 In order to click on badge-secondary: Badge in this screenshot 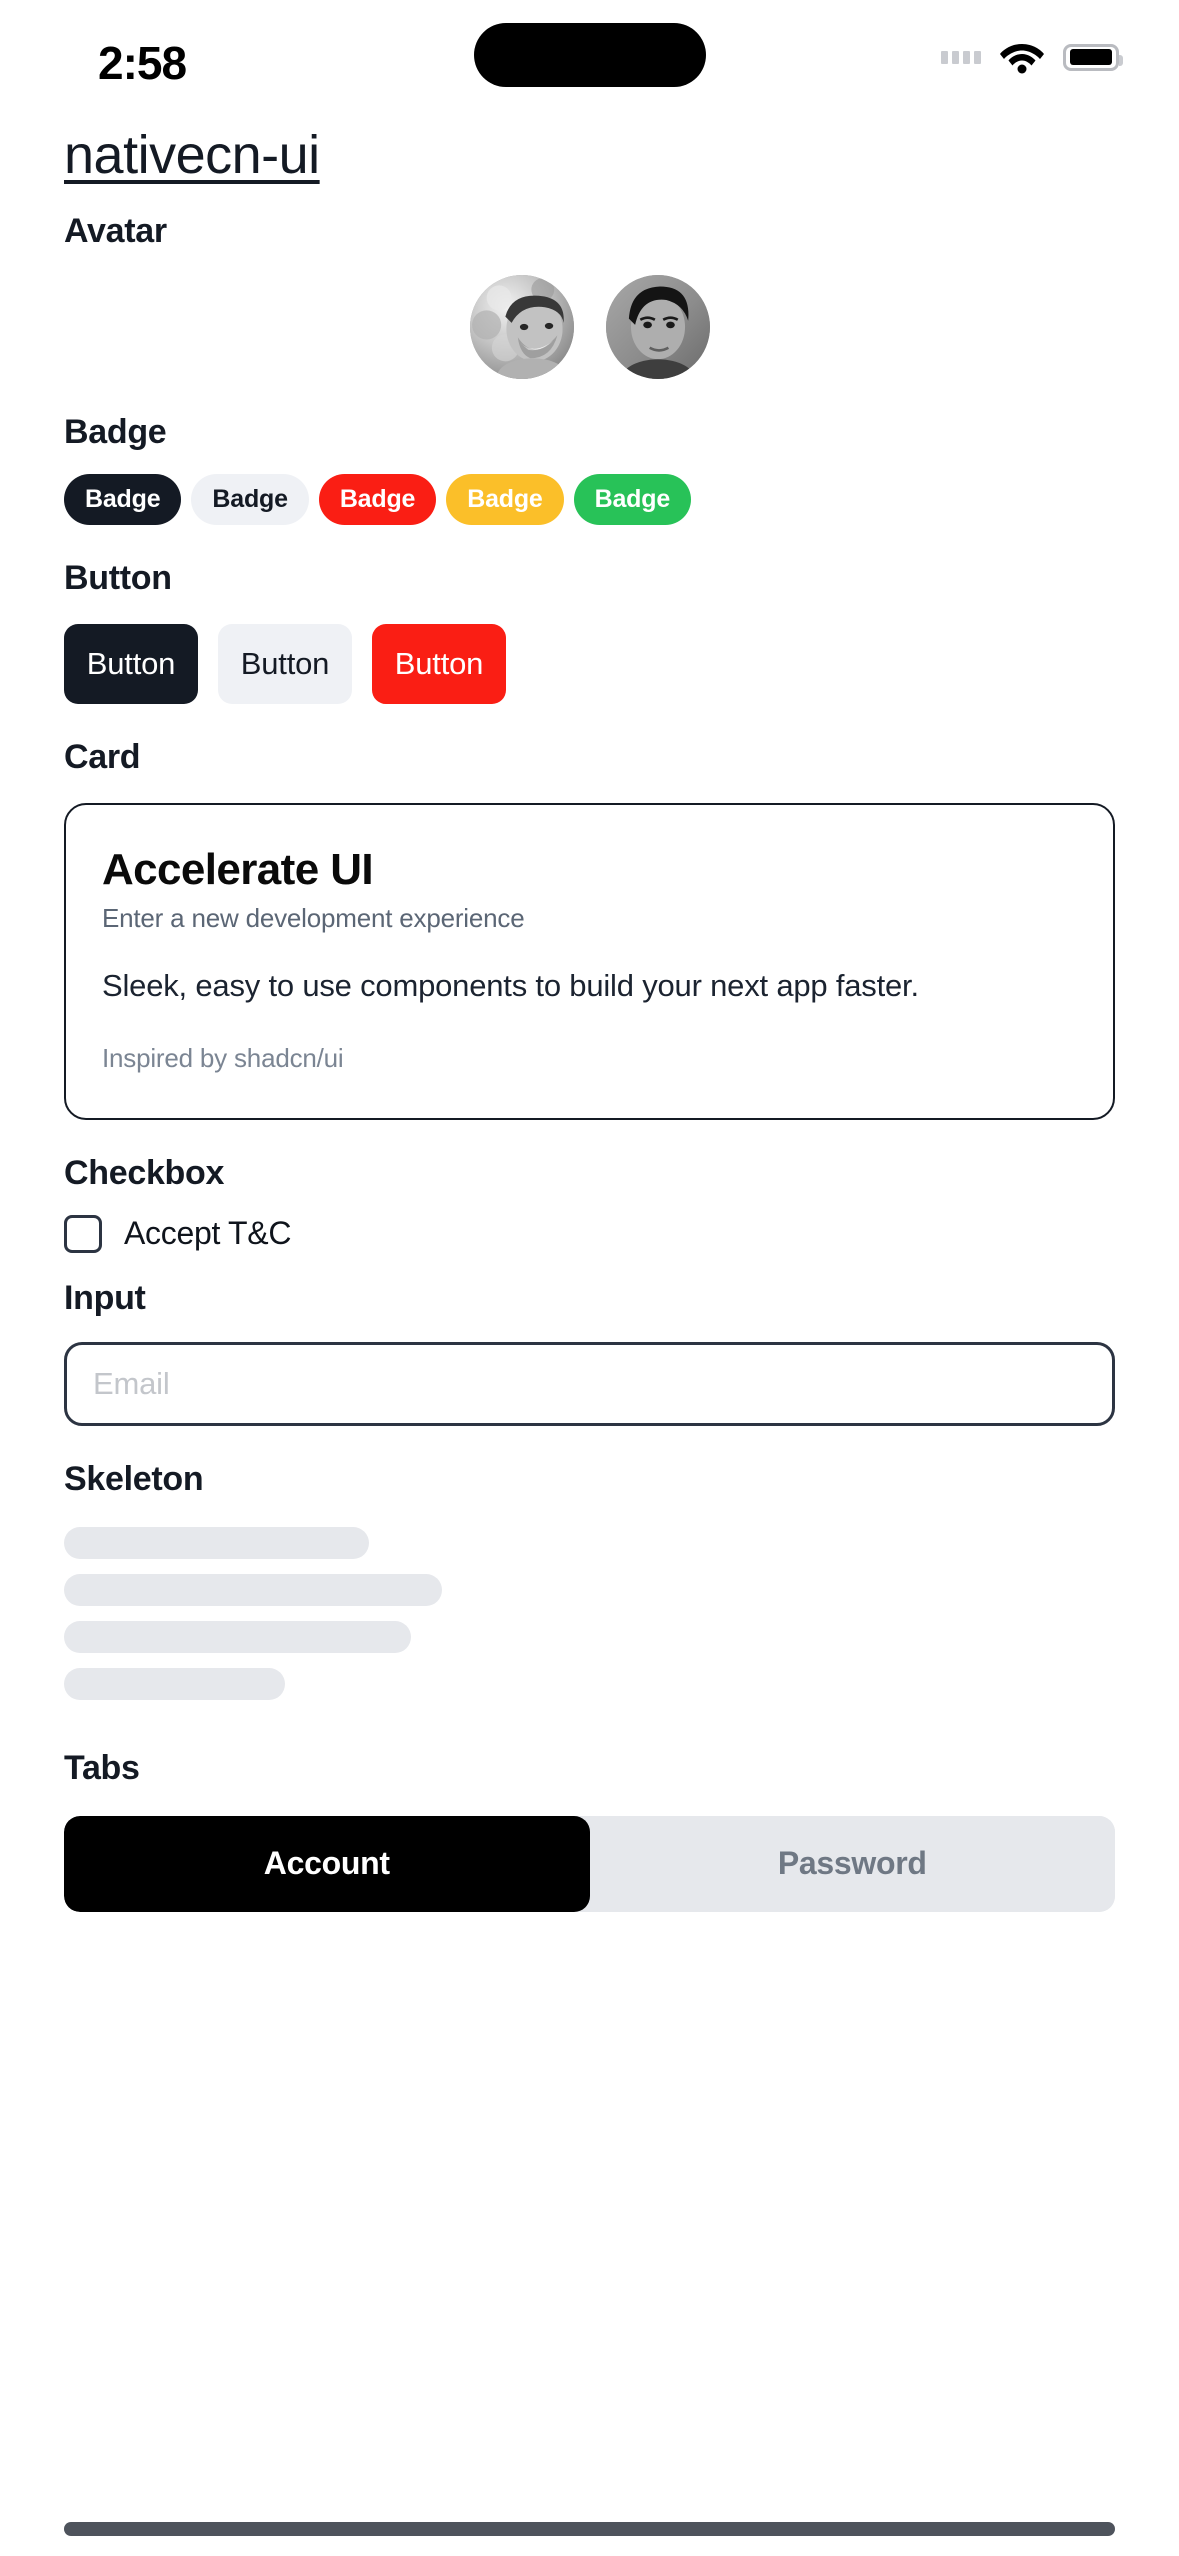, I will do `click(250, 499)`.